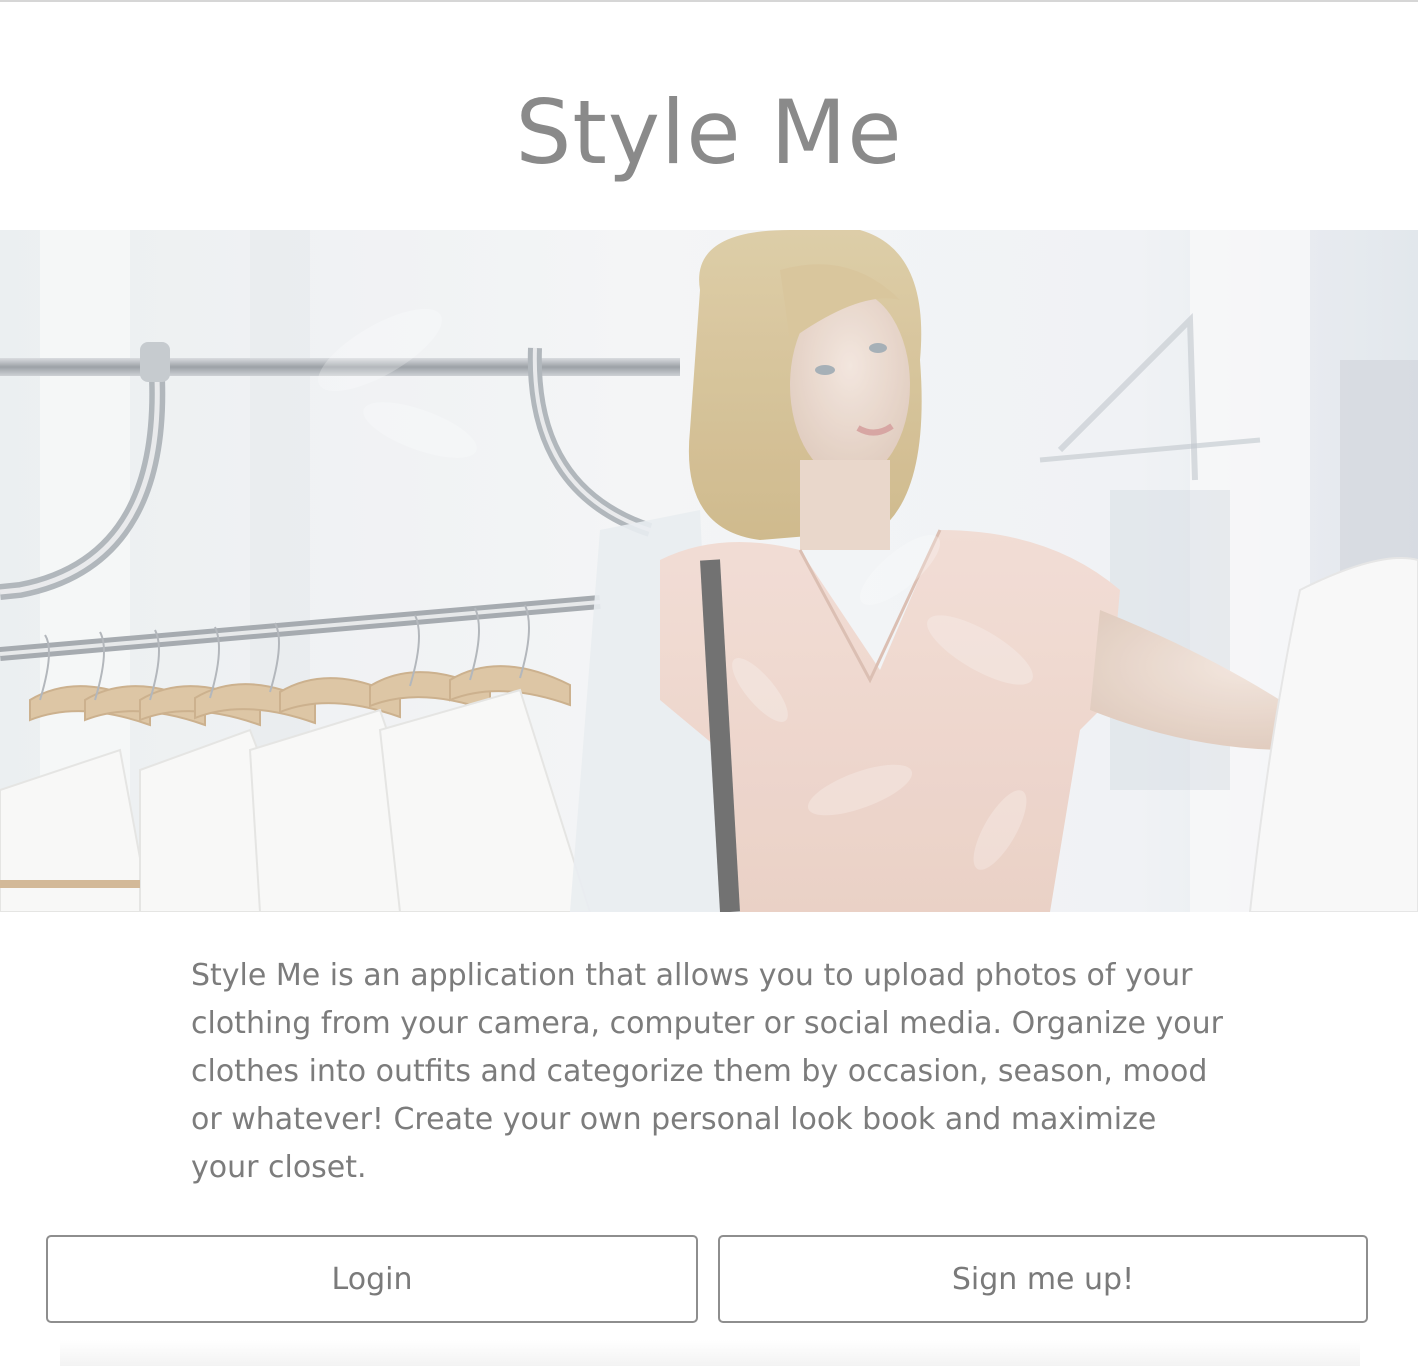  What do you see at coordinates (710, 1353) in the screenshot?
I see `bottom-shadow` at bounding box center [710, 1353].